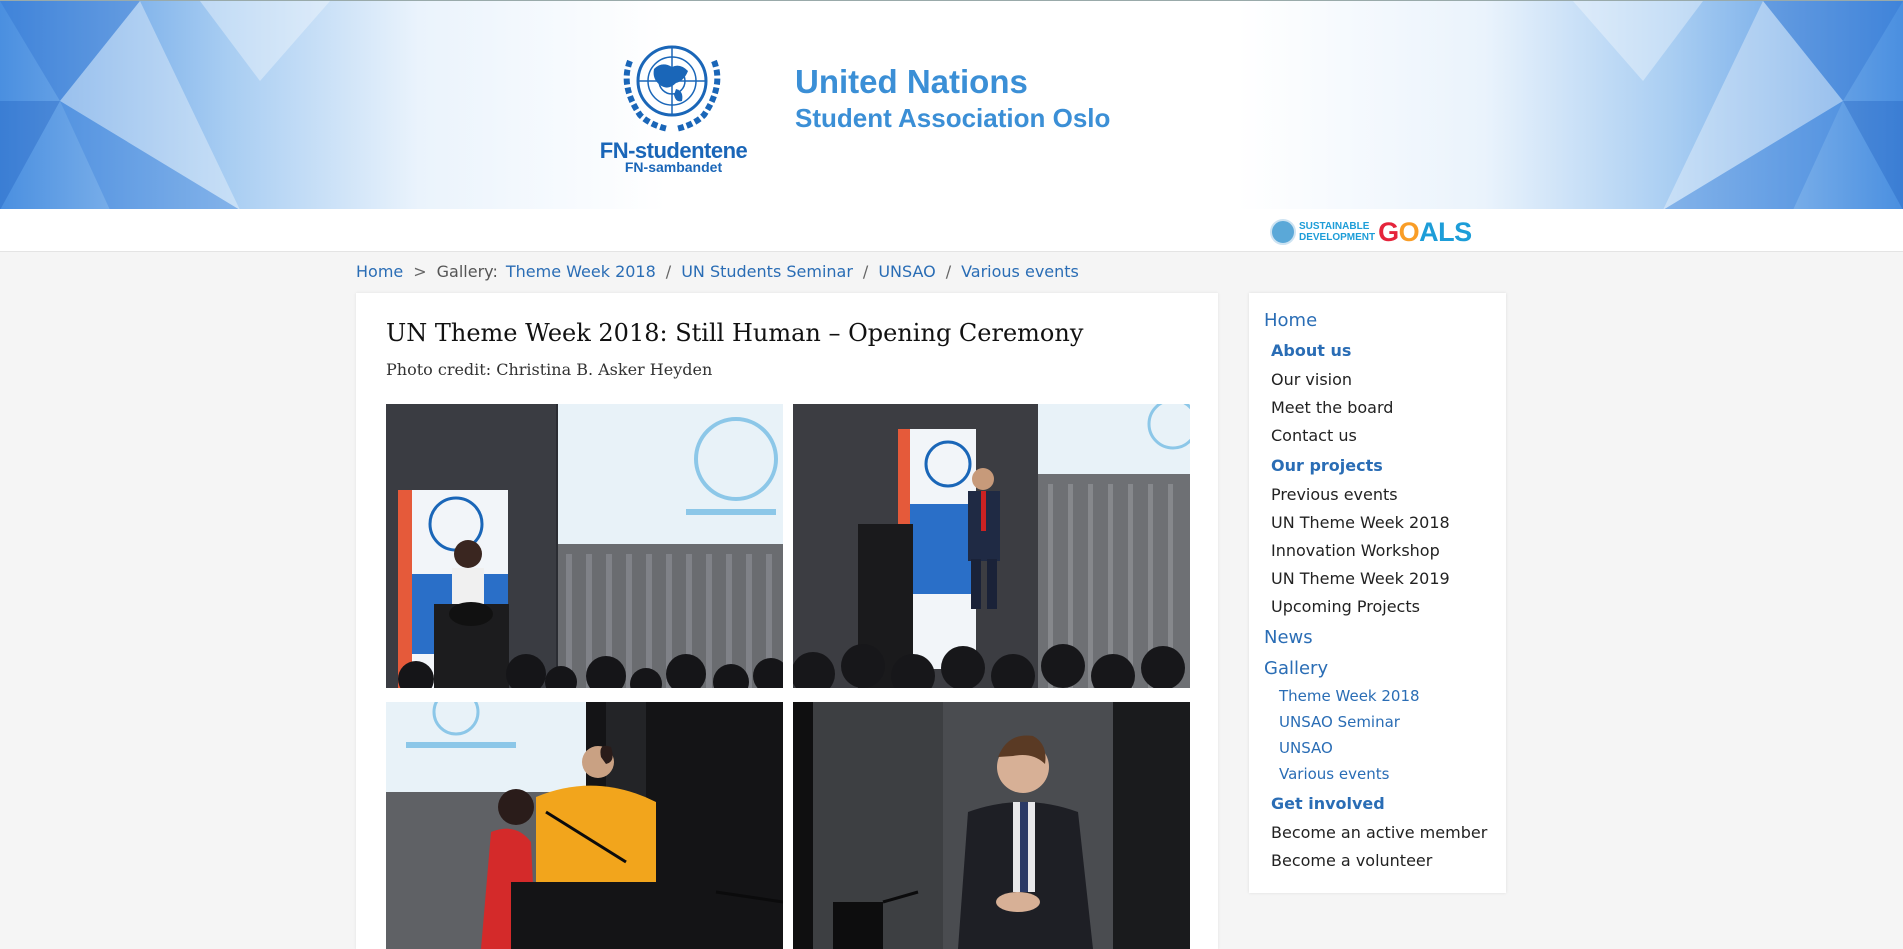  I want to click on sdg-text-line1: SUSTAINABLE, so click(1334, 226).